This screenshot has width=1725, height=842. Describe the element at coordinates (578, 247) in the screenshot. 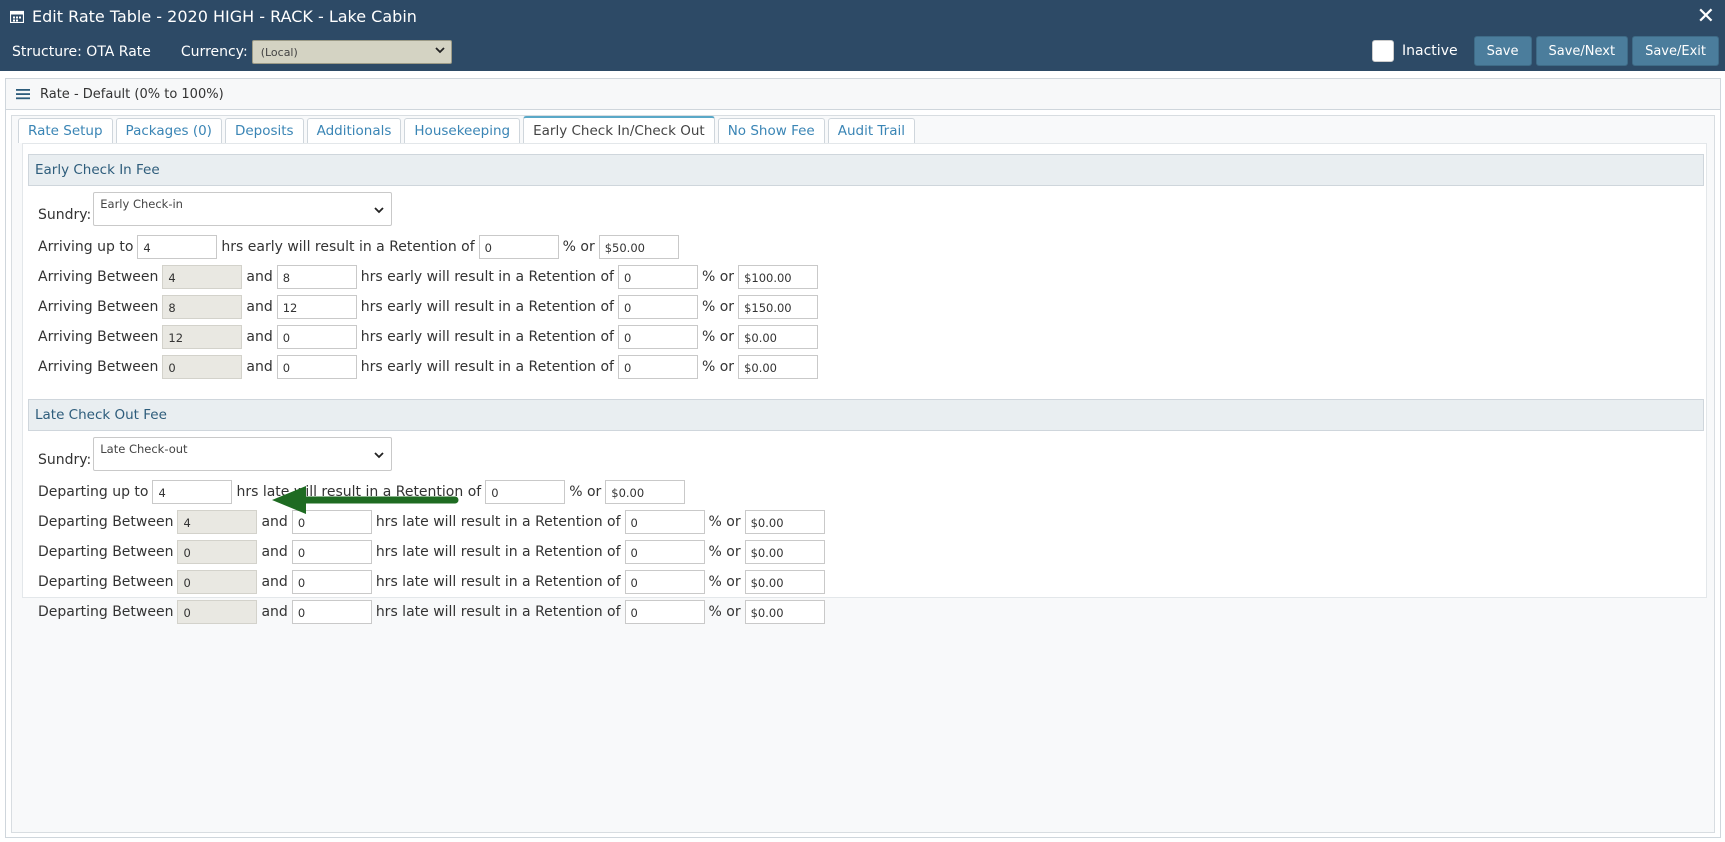

I see `early-first-or-text: % or` at that location.